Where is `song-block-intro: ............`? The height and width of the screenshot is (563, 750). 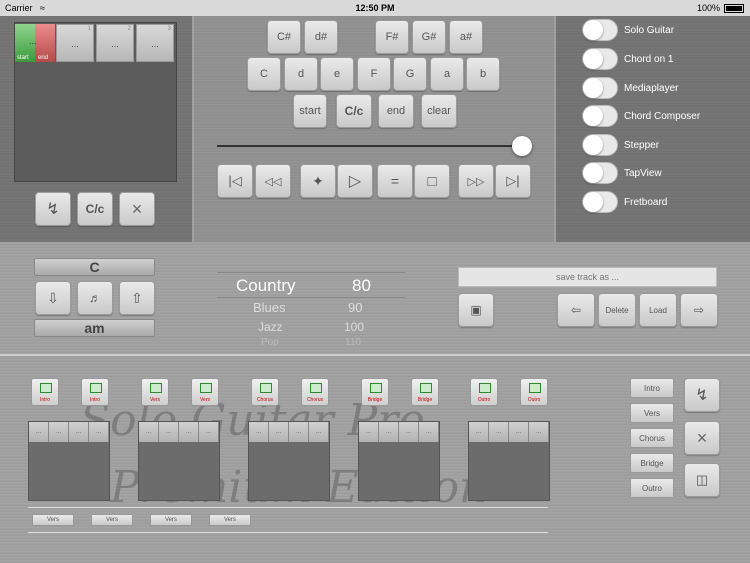
song-block-intro: ............ is located at coordinates (69, 461).